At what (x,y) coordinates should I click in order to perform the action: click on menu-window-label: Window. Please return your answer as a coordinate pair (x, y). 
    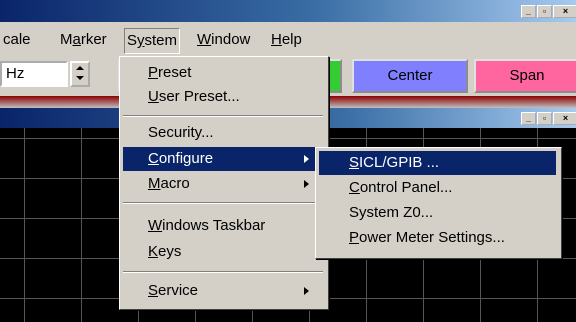
    Looking at the image, I should click on (224, 39).